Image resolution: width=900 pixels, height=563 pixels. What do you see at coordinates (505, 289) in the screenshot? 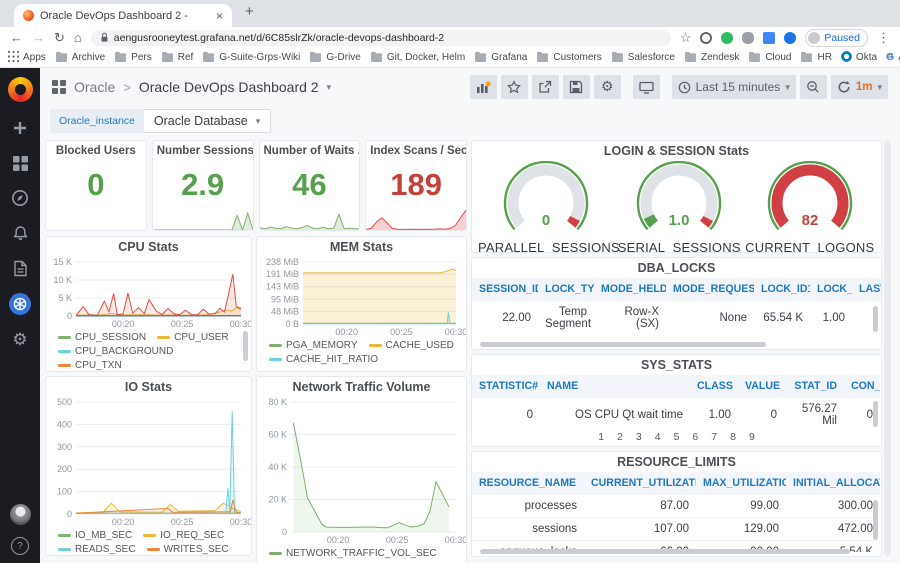
I see `column-header: SESSION_ID` at bounding box center [505, 289].